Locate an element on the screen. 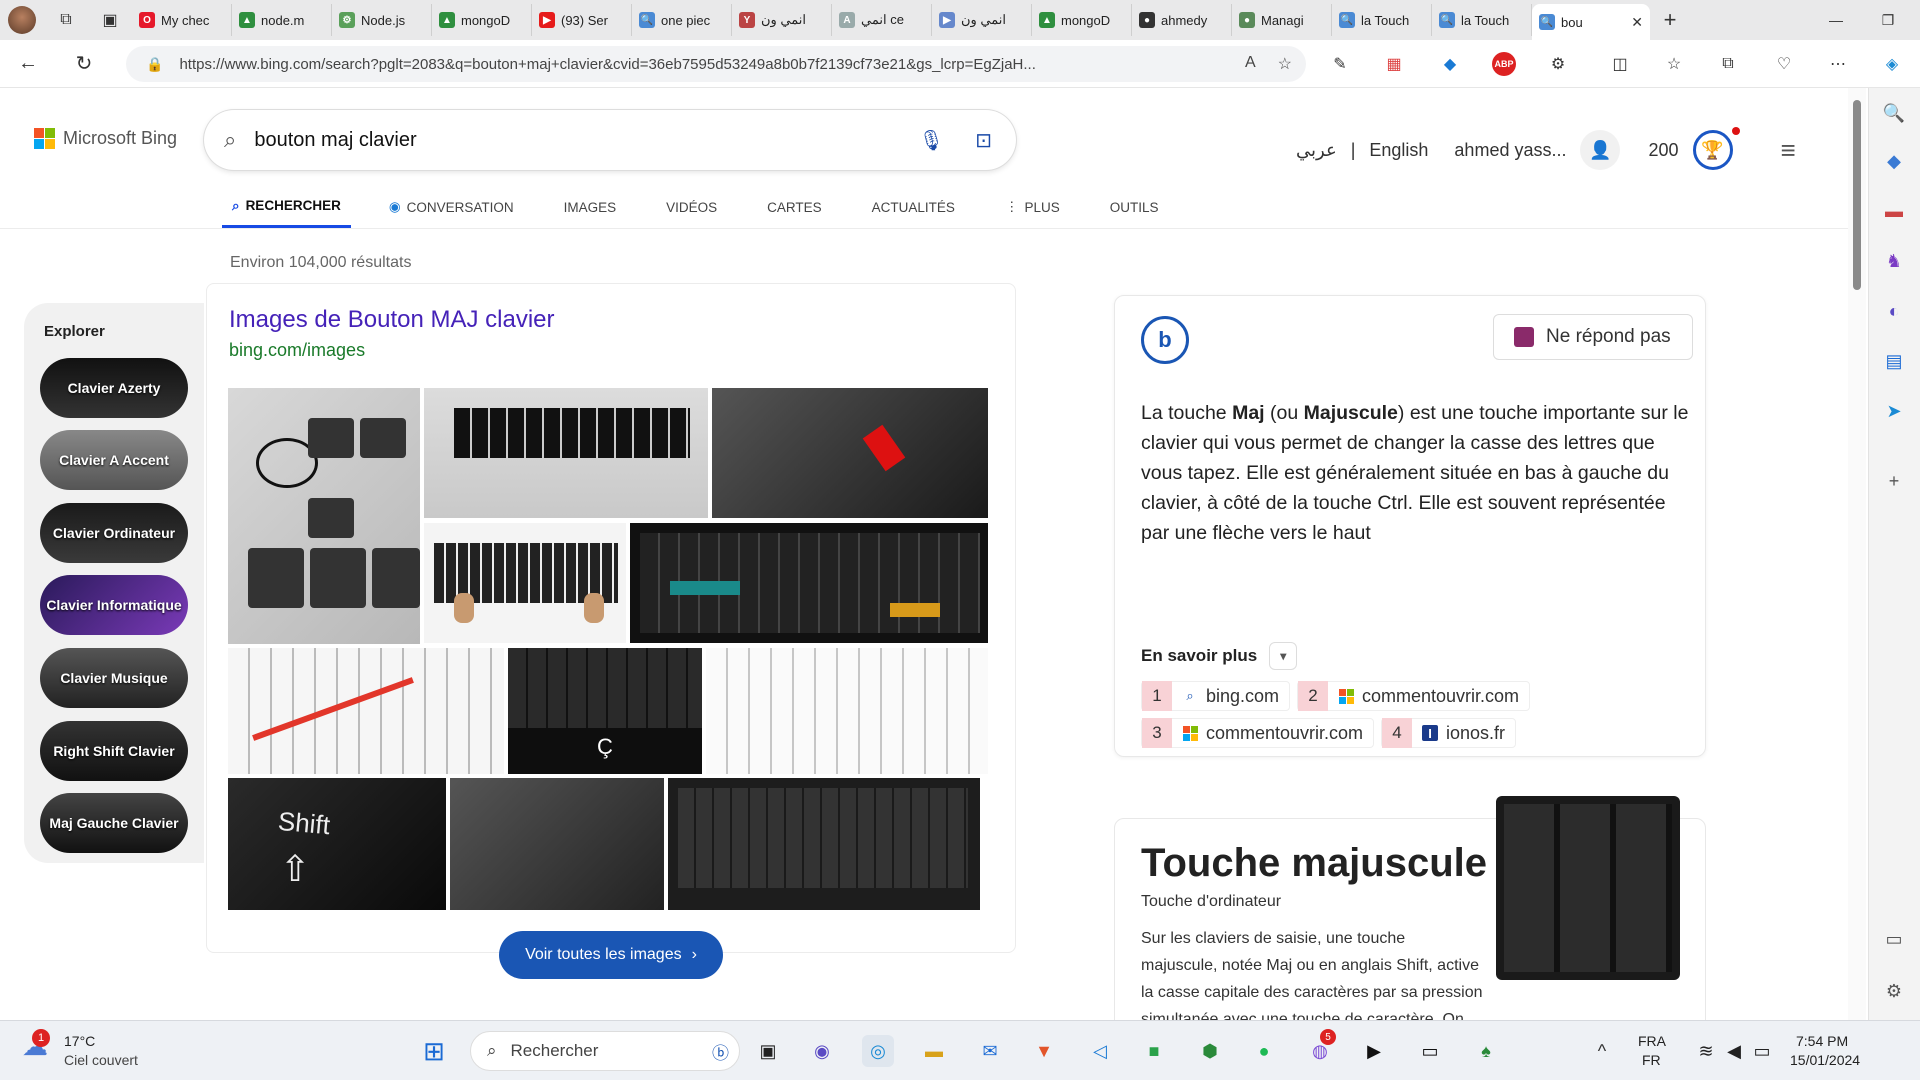  browser-tab: ● ahmedy is located at coordinates (1182, 20).